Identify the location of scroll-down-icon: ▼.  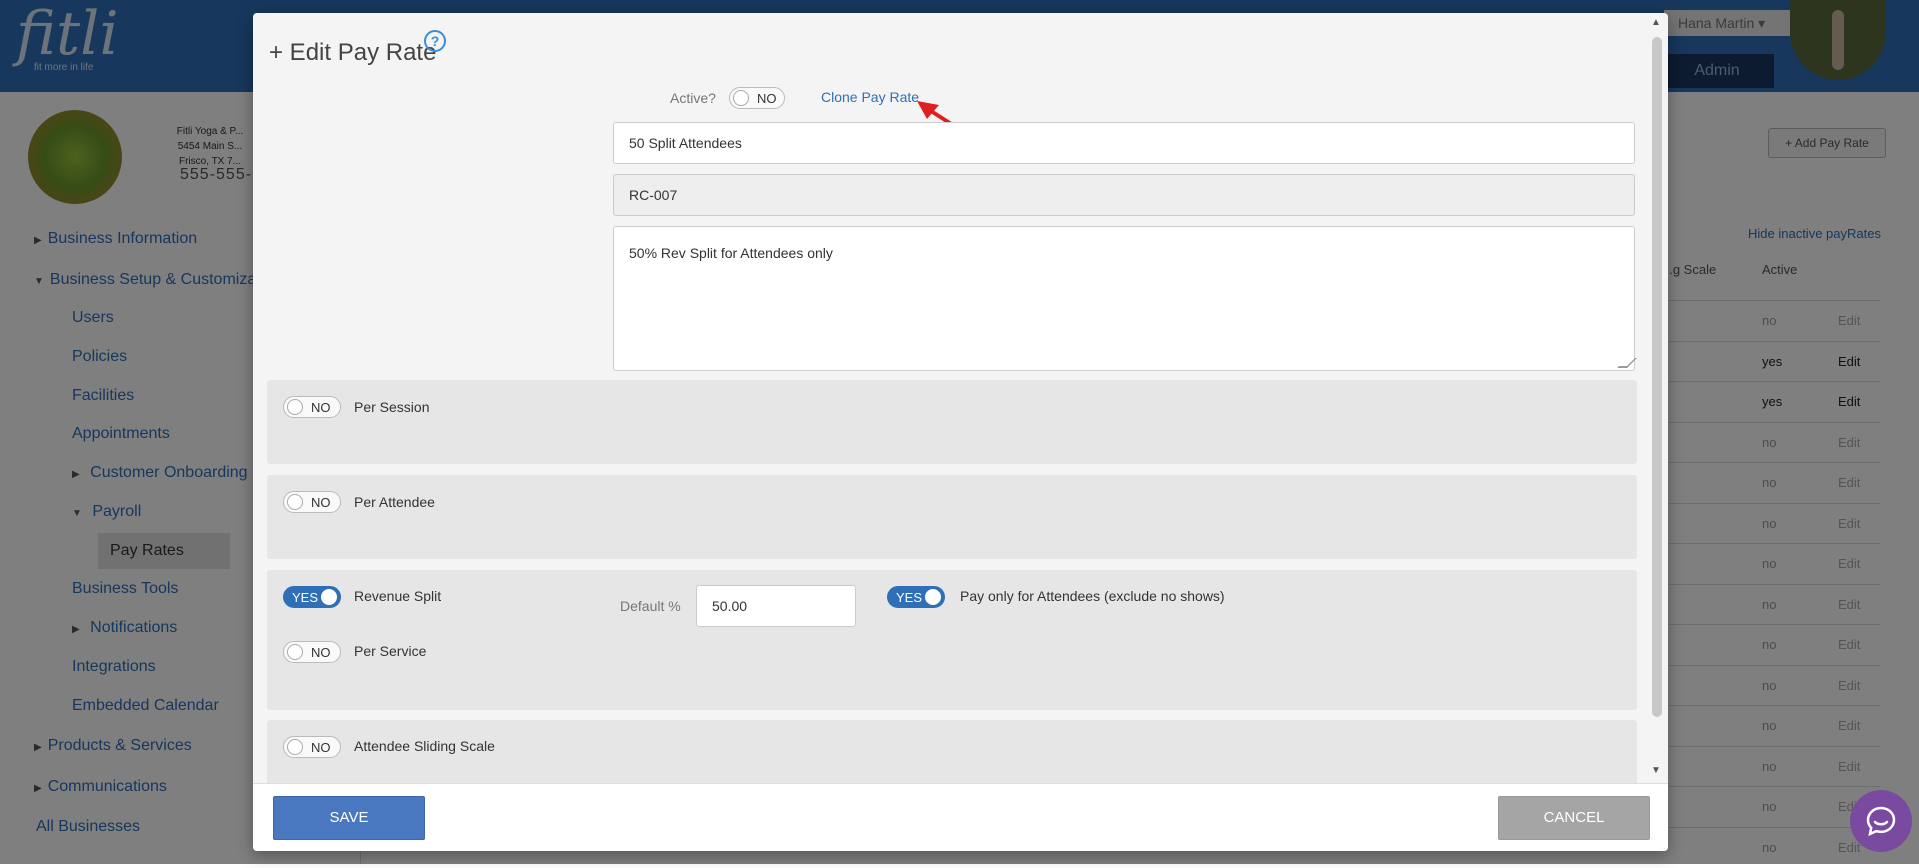
(1656, 770).